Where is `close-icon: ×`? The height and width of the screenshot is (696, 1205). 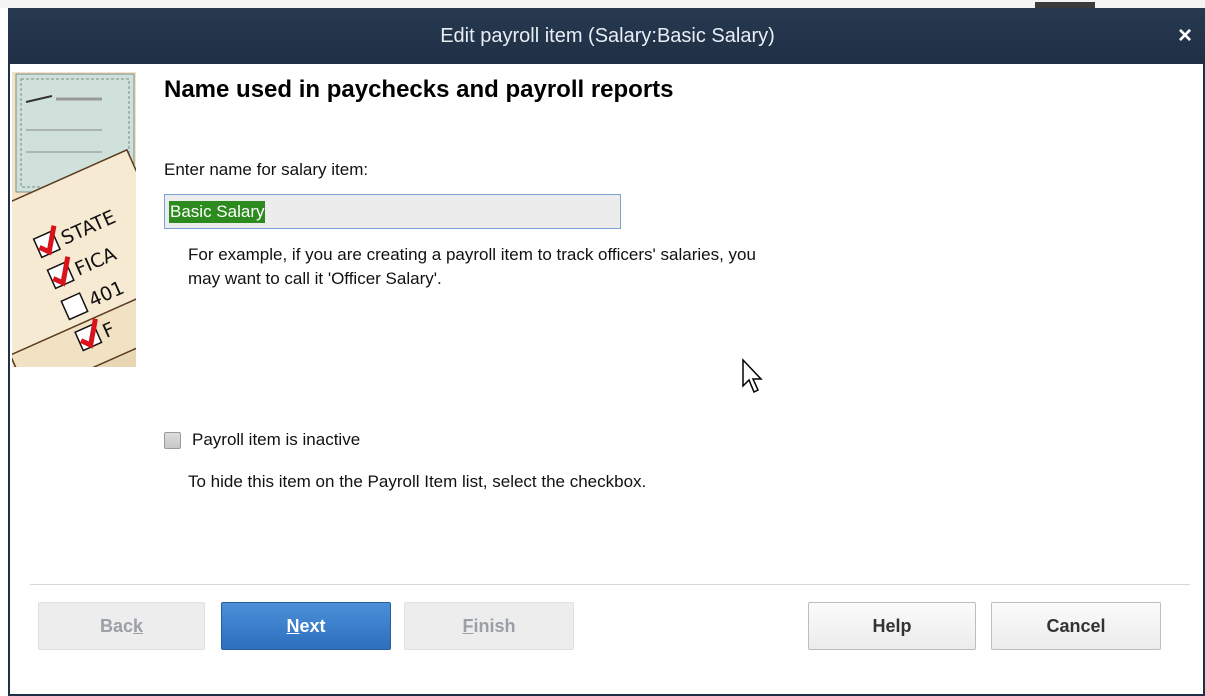
close-icon: × is located at coordinates (1185, 36).